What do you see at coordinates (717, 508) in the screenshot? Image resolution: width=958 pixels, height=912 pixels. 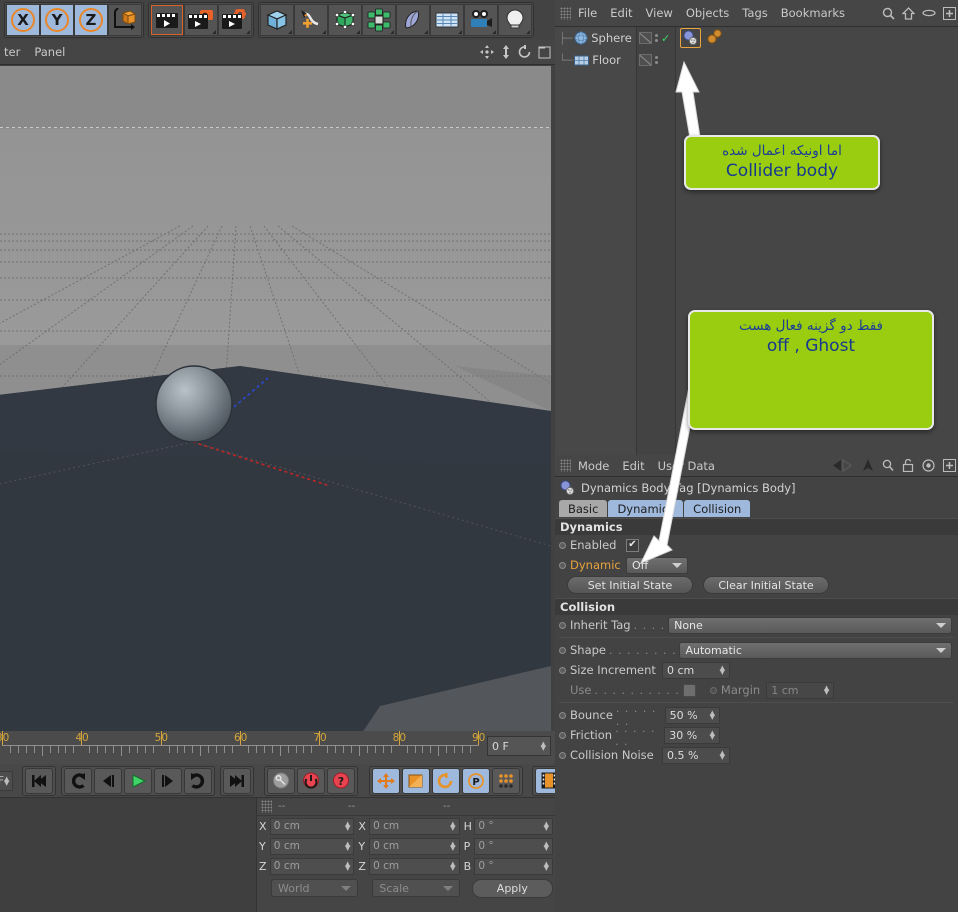 I see `tab-collision: Collision` at bounding box center [717, 508].